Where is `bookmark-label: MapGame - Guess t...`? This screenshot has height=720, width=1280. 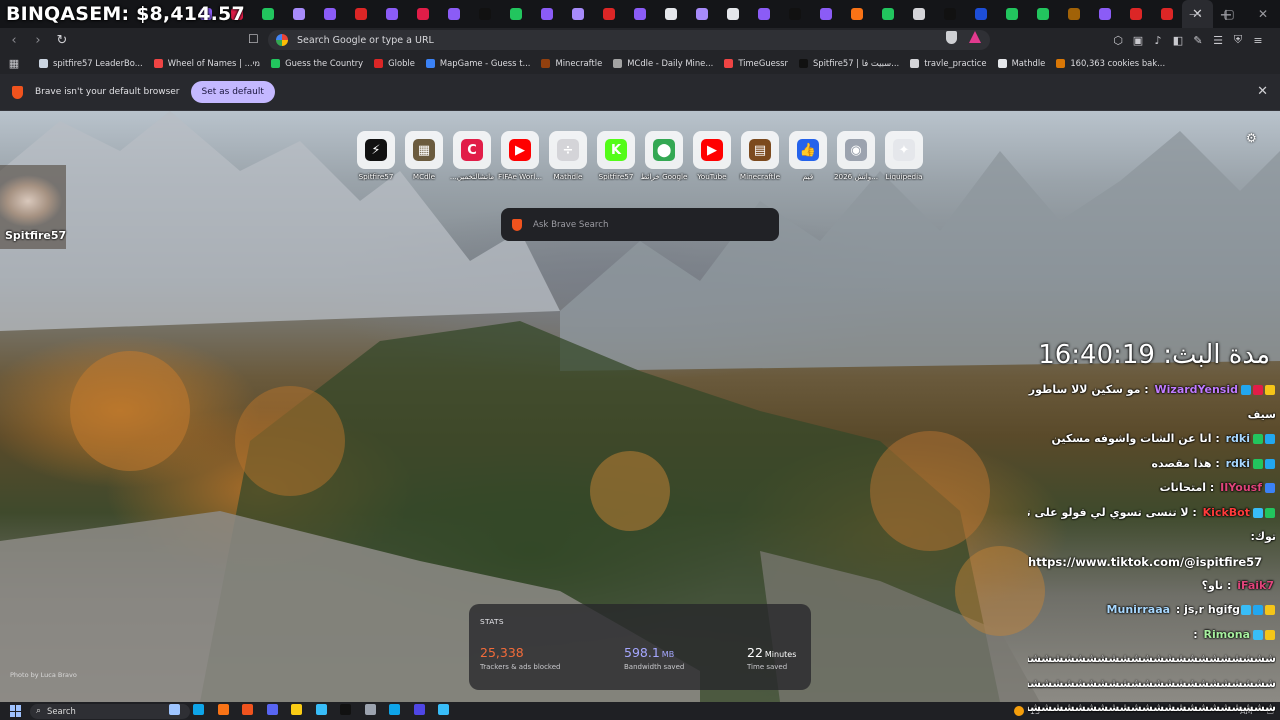 bookmark-label: MapGame - Guess t... is located at coordinates (485, 63).